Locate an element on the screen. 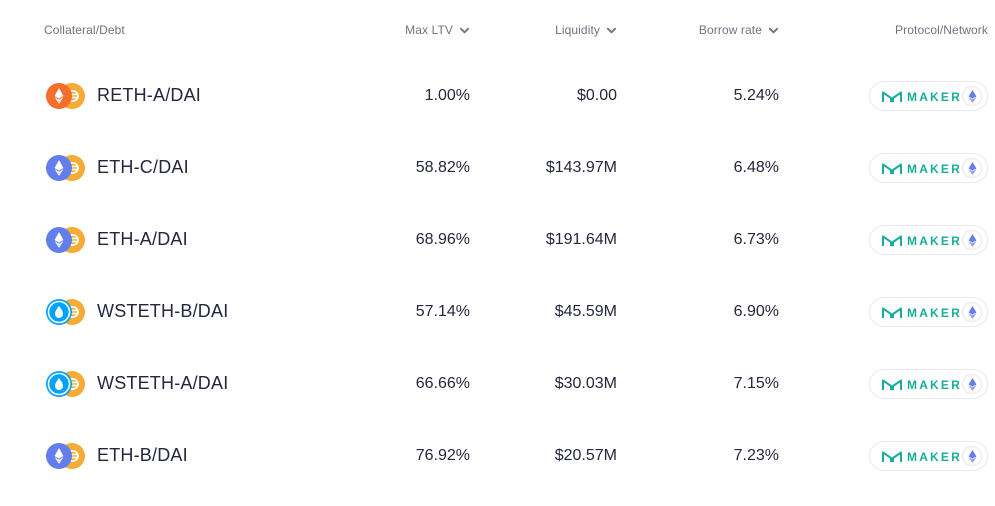 This screenshot has width=995, height=506. max-ltv-value: 76.92% is located at coordinates (442, 455).